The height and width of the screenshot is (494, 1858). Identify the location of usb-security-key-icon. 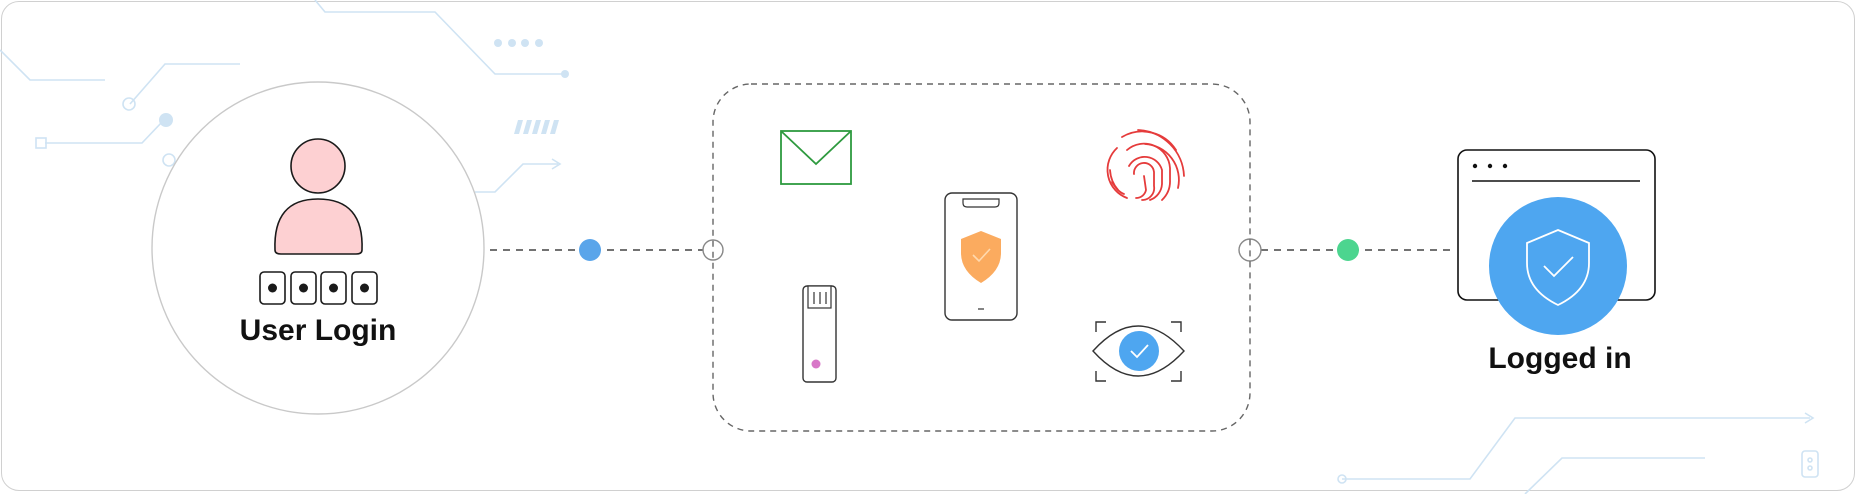
(819, 334).